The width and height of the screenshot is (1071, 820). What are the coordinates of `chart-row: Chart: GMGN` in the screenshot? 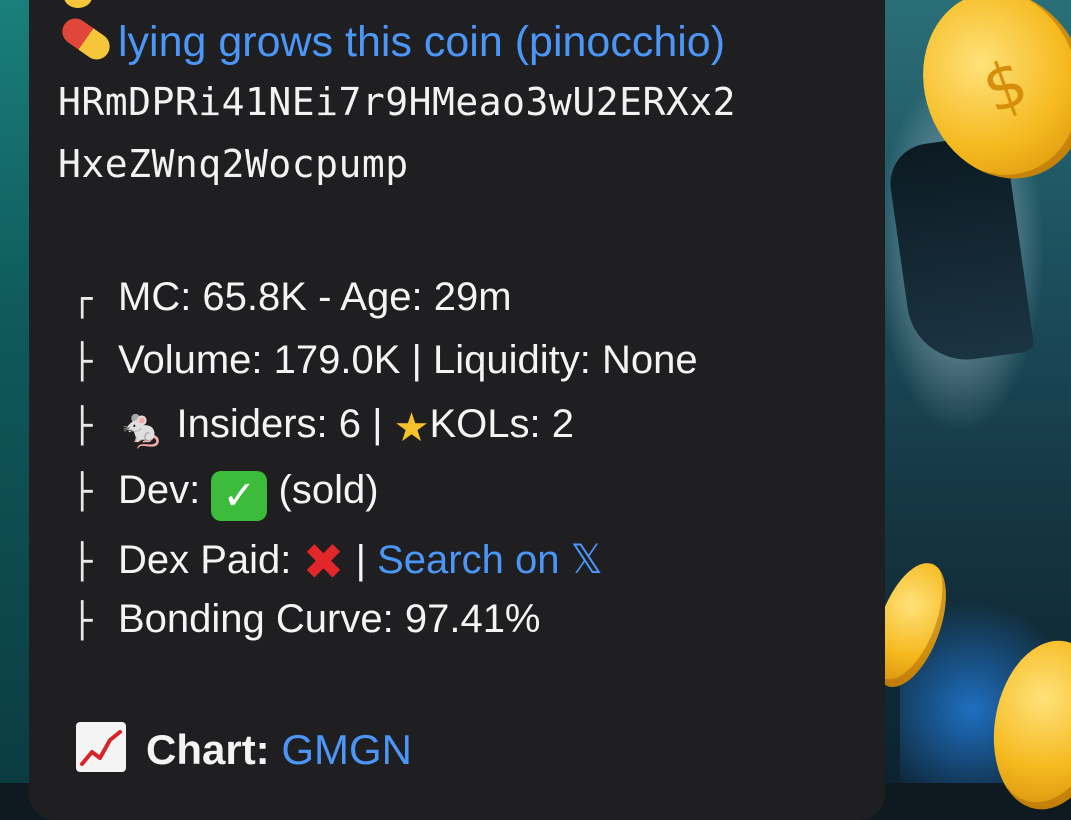 It's located at (244, 748).